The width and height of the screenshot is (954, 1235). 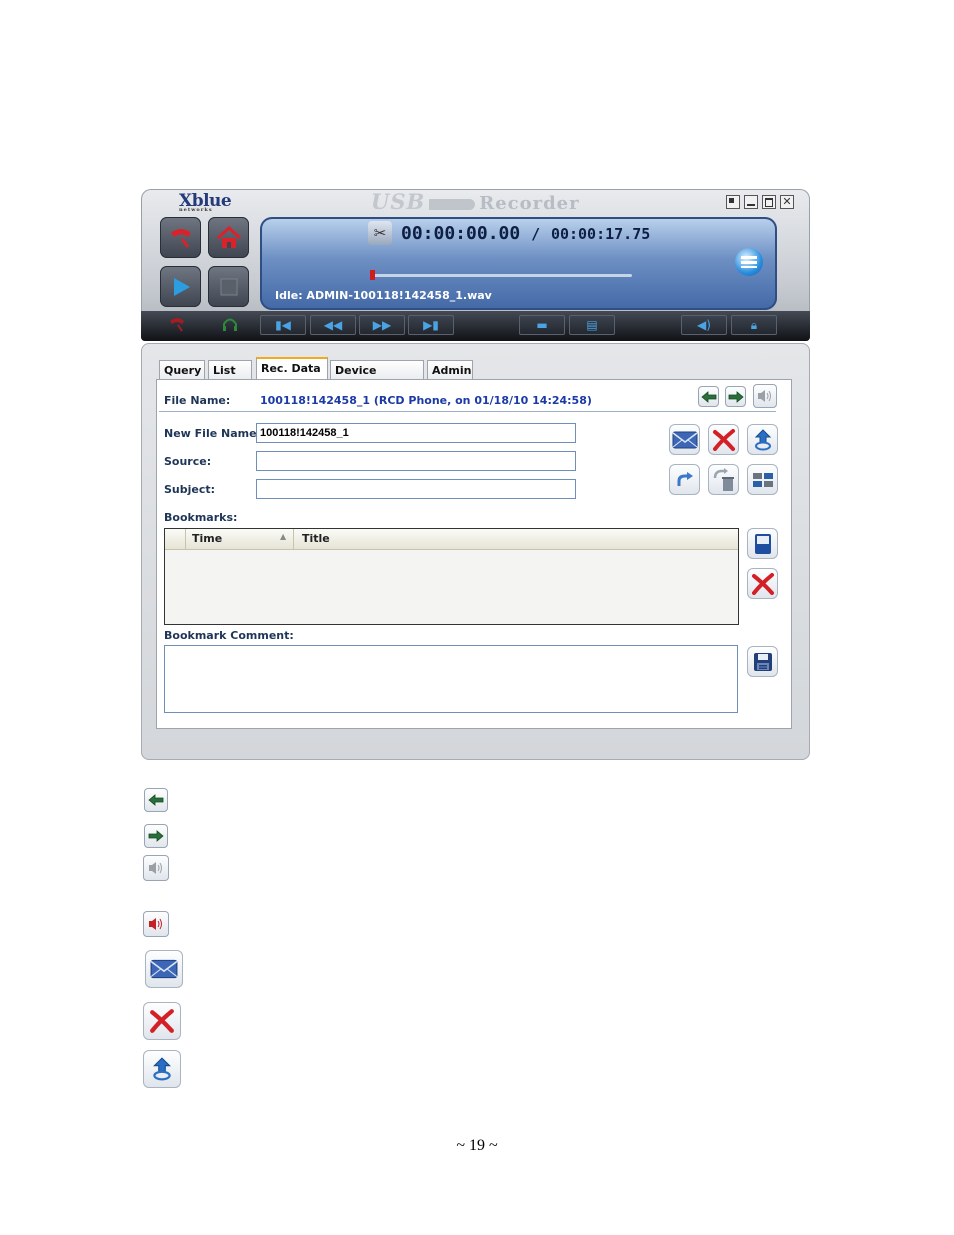 What do you see at coordinates (751, 202) in the screenshot?
I see `minimize-button` at bounding box center [751, 202].